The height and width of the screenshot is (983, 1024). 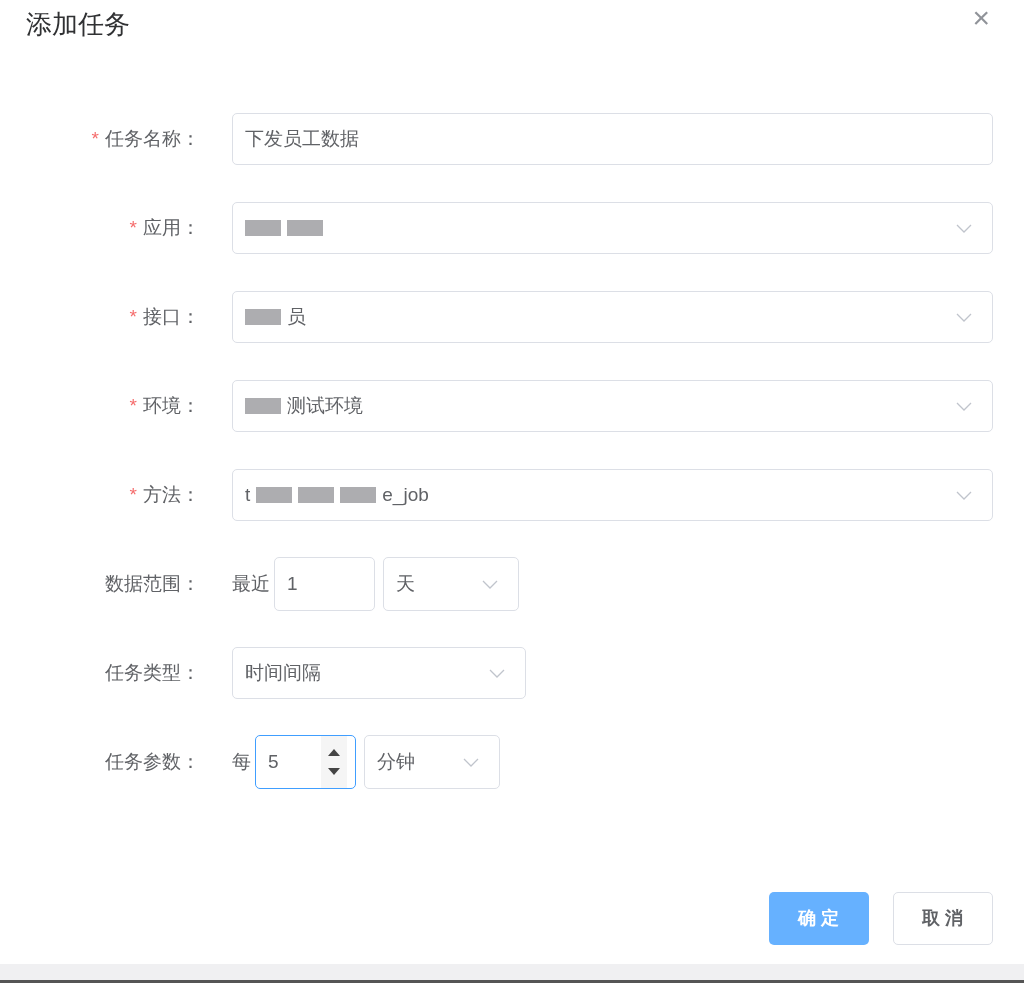 I want to click on down-arrow-icon, so click(x=334, y=771).